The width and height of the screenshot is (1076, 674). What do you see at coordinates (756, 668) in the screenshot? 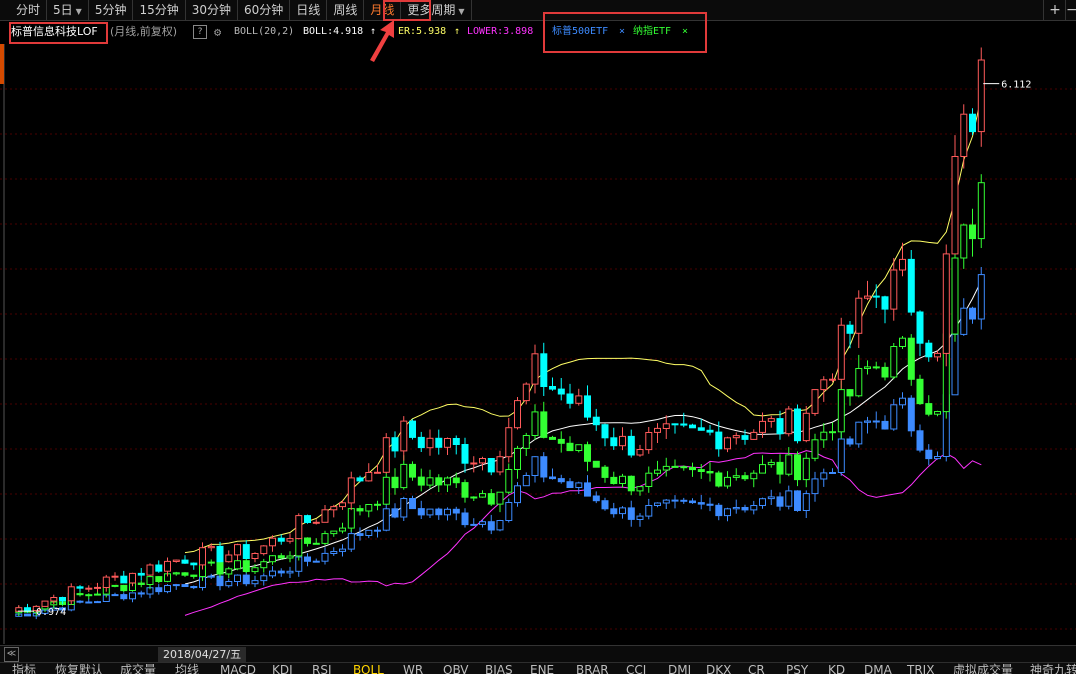
I see `indicator-tab-16: CR` at bounding box center [756, 668].